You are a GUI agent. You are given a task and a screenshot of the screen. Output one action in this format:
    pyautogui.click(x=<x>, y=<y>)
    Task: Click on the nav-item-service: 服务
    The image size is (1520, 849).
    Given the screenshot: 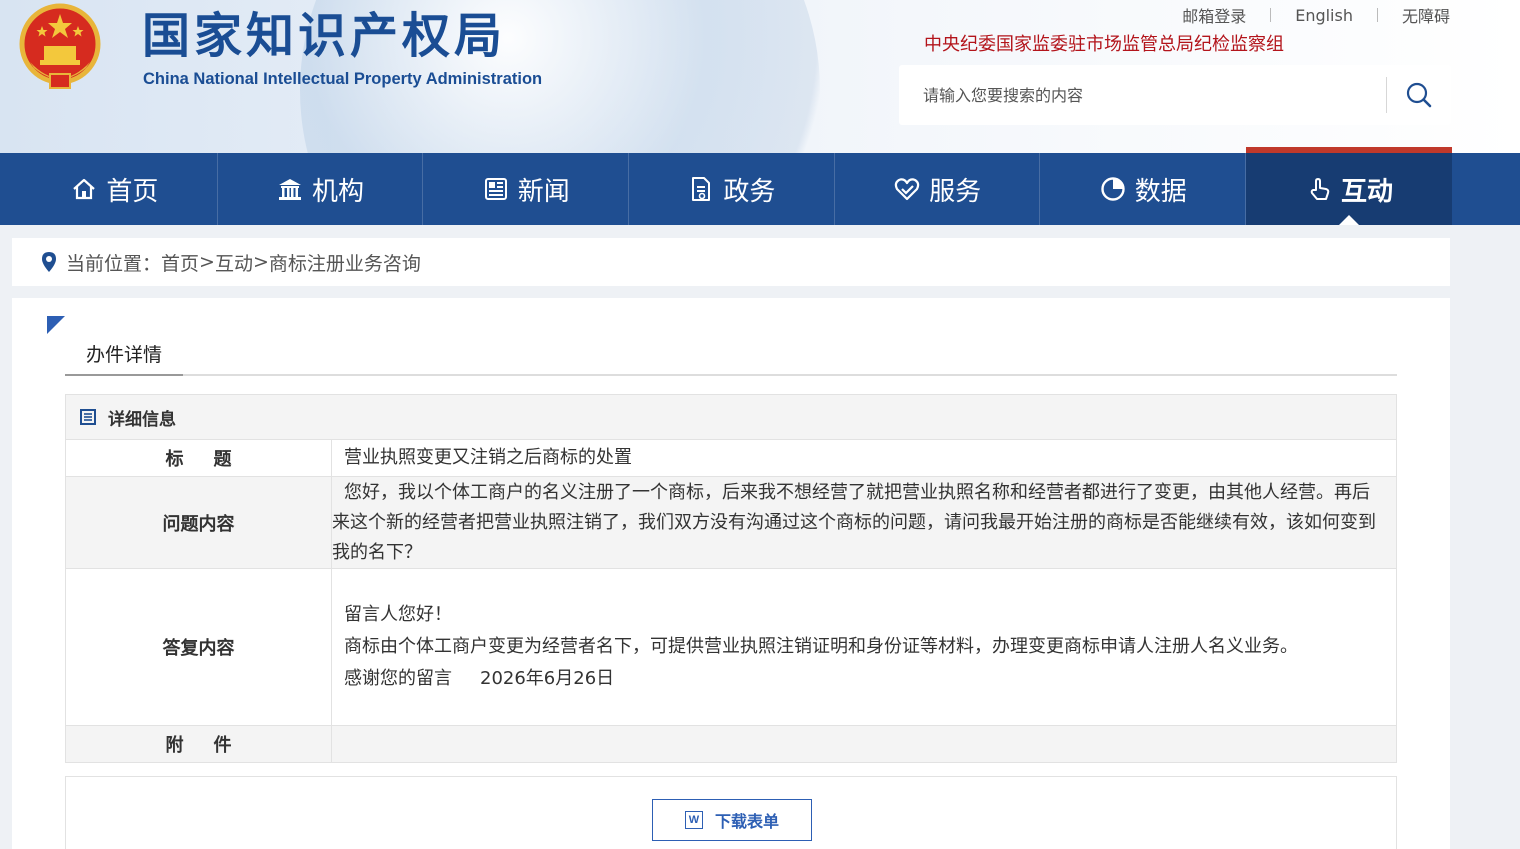 What is the action you would take?
    pyautogui.click(x=938, y=189)
    